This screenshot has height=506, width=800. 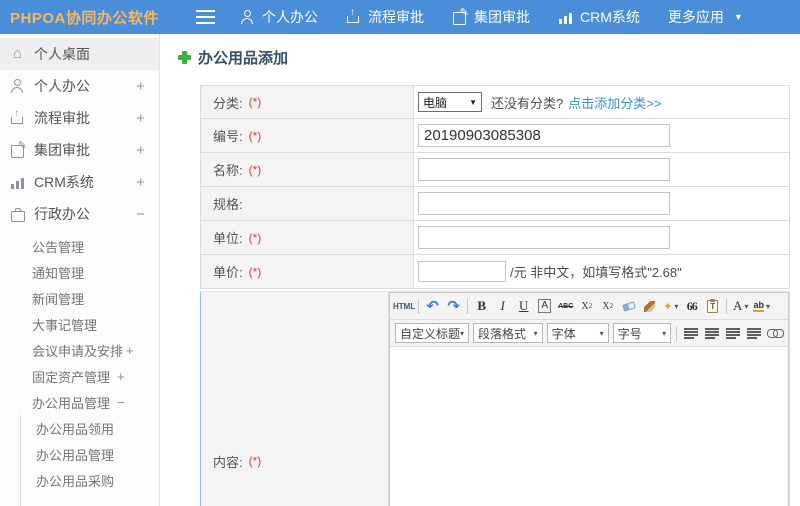 I want to click on italic-button: I, so click(x=502, y=306).